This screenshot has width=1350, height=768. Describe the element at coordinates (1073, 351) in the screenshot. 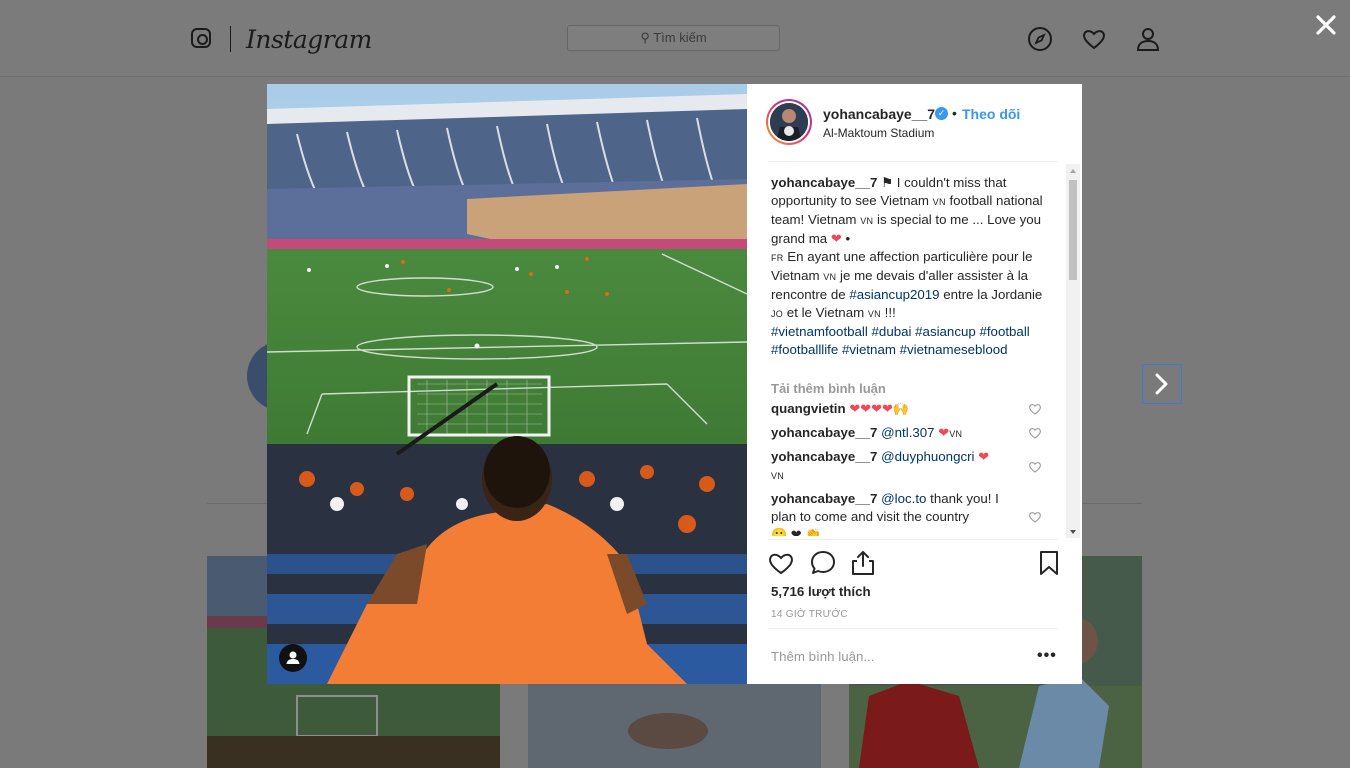

I see `comments-scrollbar` at that location.